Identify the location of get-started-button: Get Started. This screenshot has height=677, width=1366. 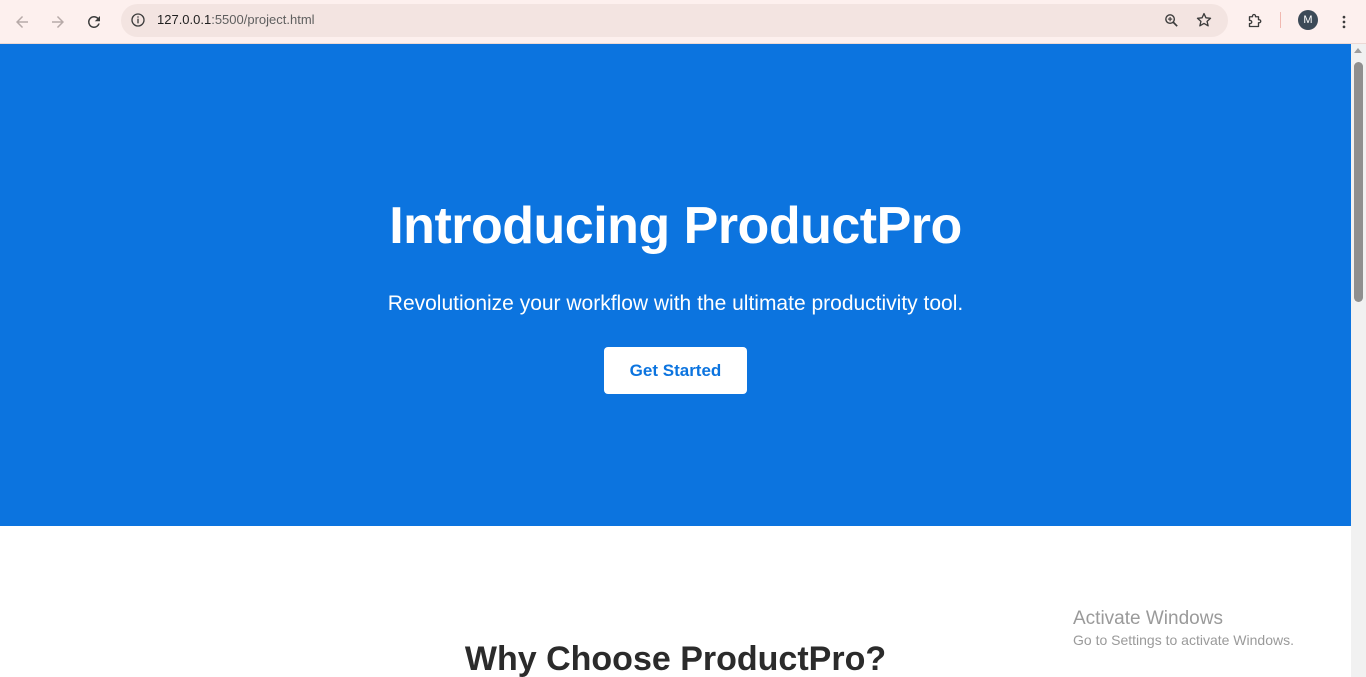
(675, 370).